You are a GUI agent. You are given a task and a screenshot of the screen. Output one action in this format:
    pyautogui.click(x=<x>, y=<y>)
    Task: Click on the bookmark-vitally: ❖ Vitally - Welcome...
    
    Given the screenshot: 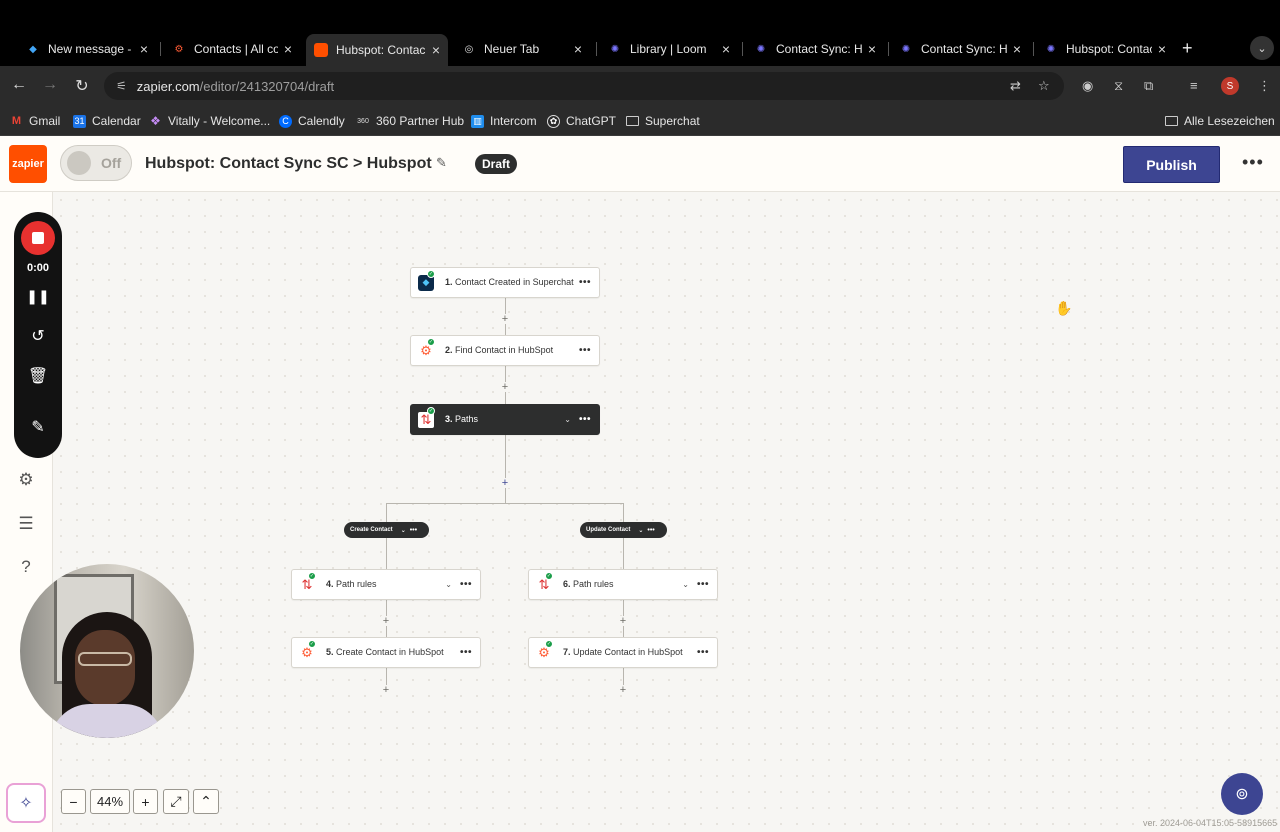 What is the action you would take?
    pyautogui.click(x=209, y=121)
    